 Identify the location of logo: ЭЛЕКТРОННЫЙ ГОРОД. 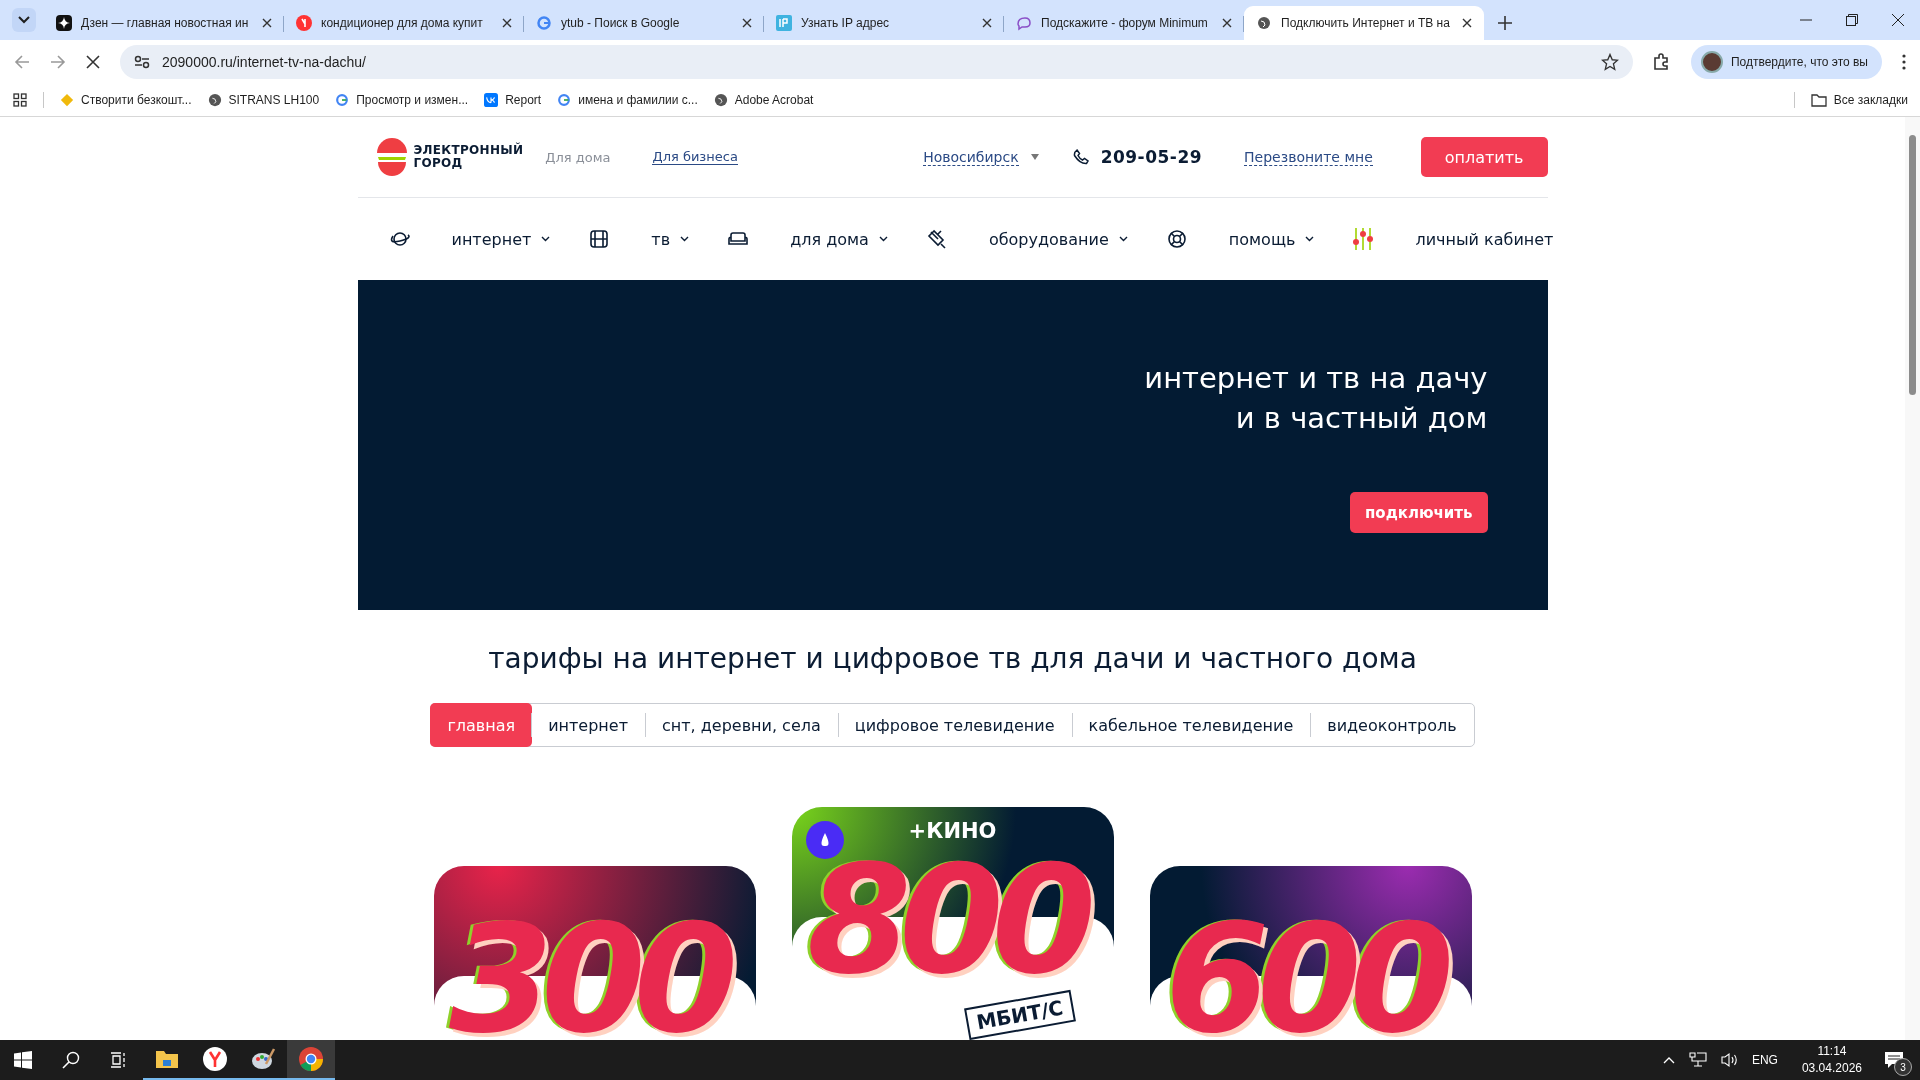
(449, 157).